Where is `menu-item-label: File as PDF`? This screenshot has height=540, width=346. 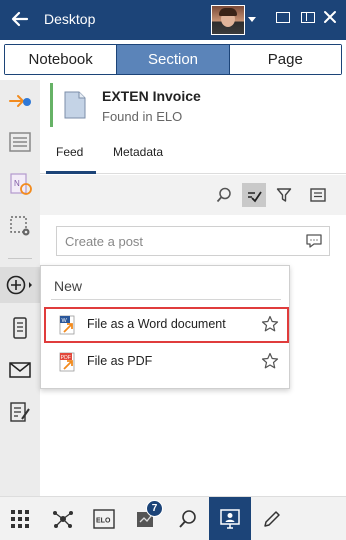
menu-item-label: File as PDF is located at coordinates (120, 361).